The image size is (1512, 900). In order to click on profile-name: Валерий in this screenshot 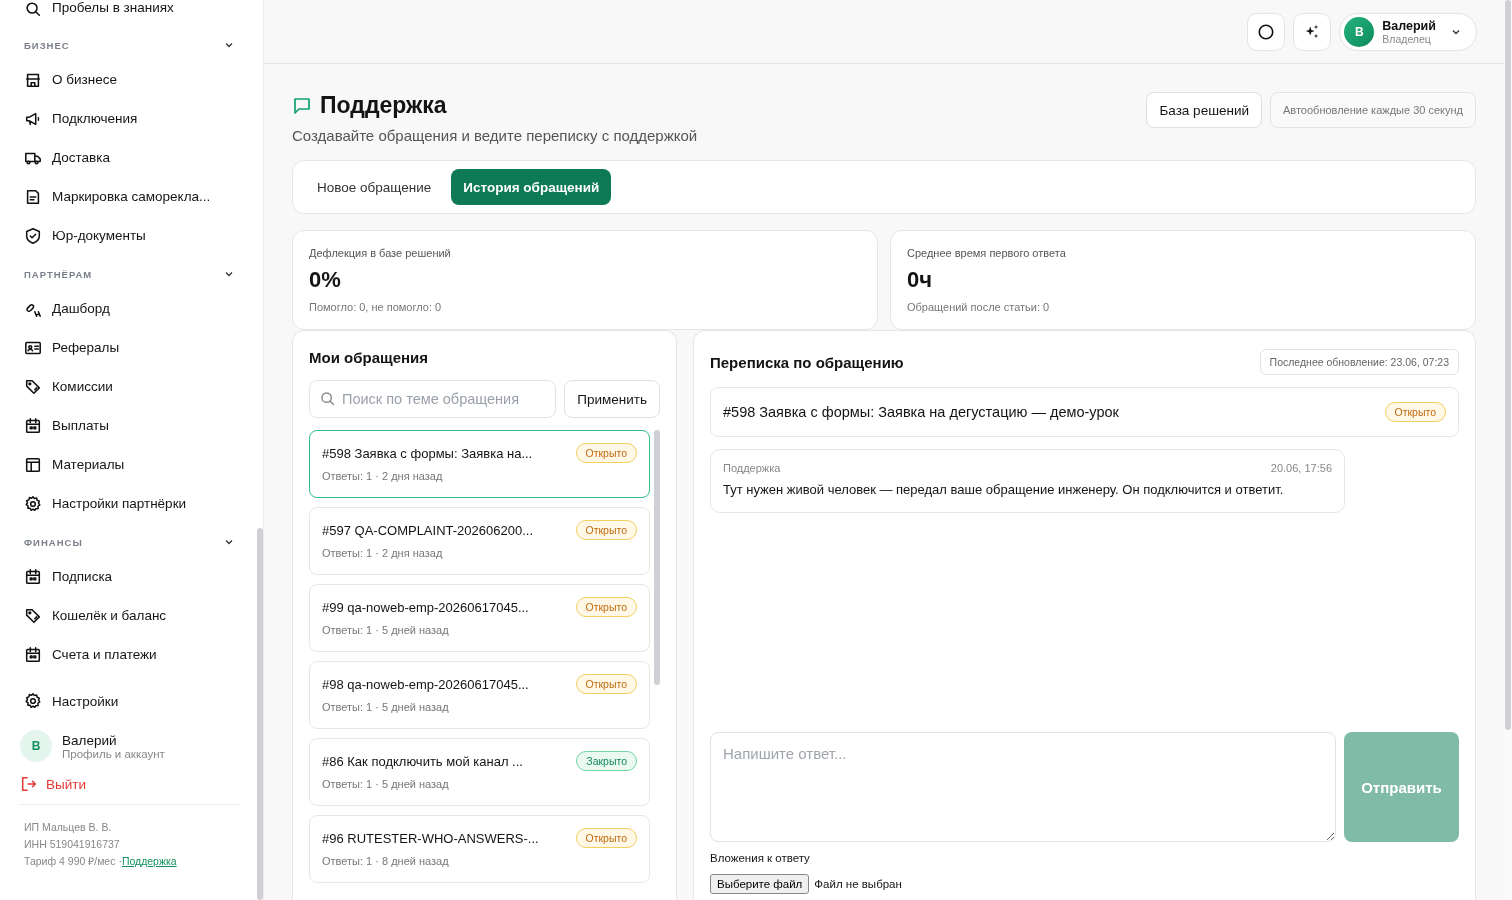, I will do `click(113, 740)`.